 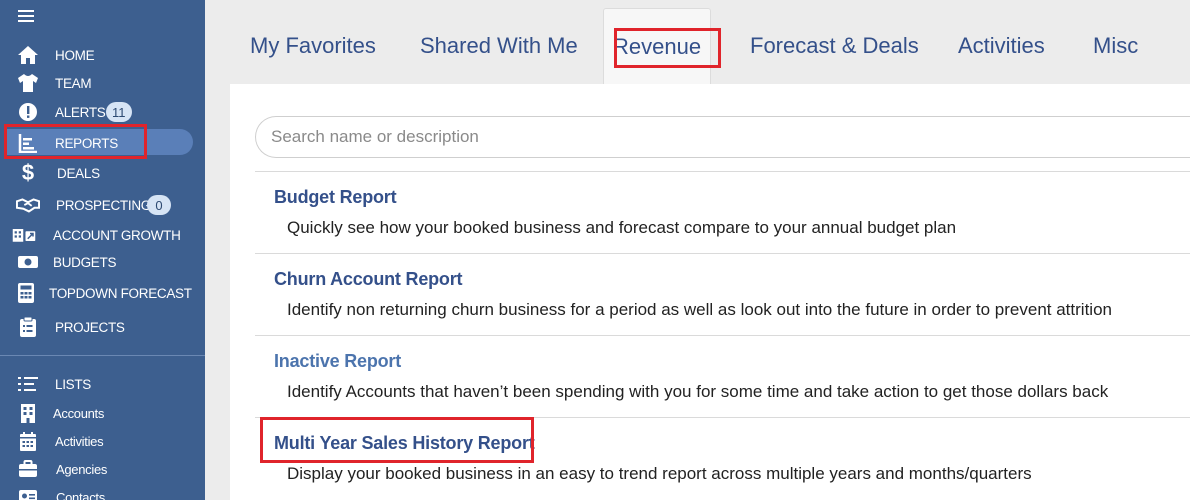 What do you see at coordinates (119, 112) in the screenshot?
I see `alerts-count-badge: 11` at bounding box center [119, 112].